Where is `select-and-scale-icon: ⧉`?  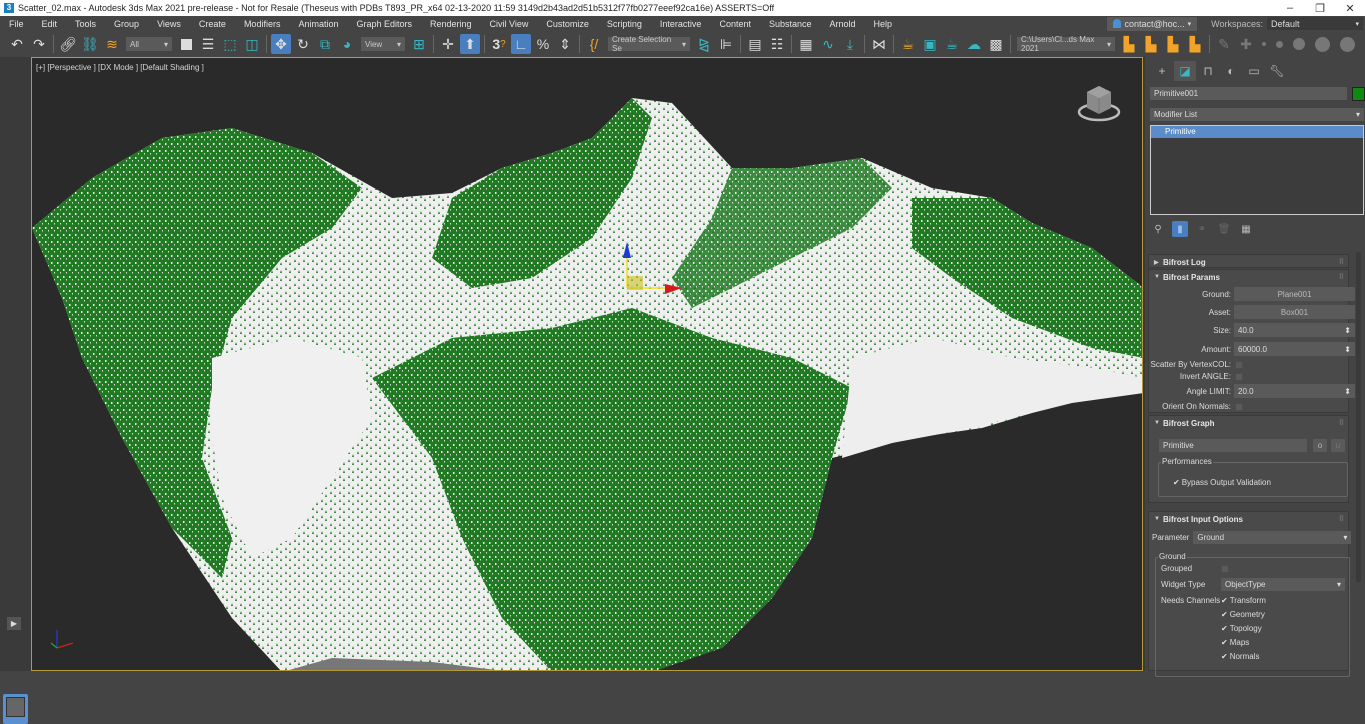 select-and-scale-icon: ⧉ is located at coordinates (325, 44).